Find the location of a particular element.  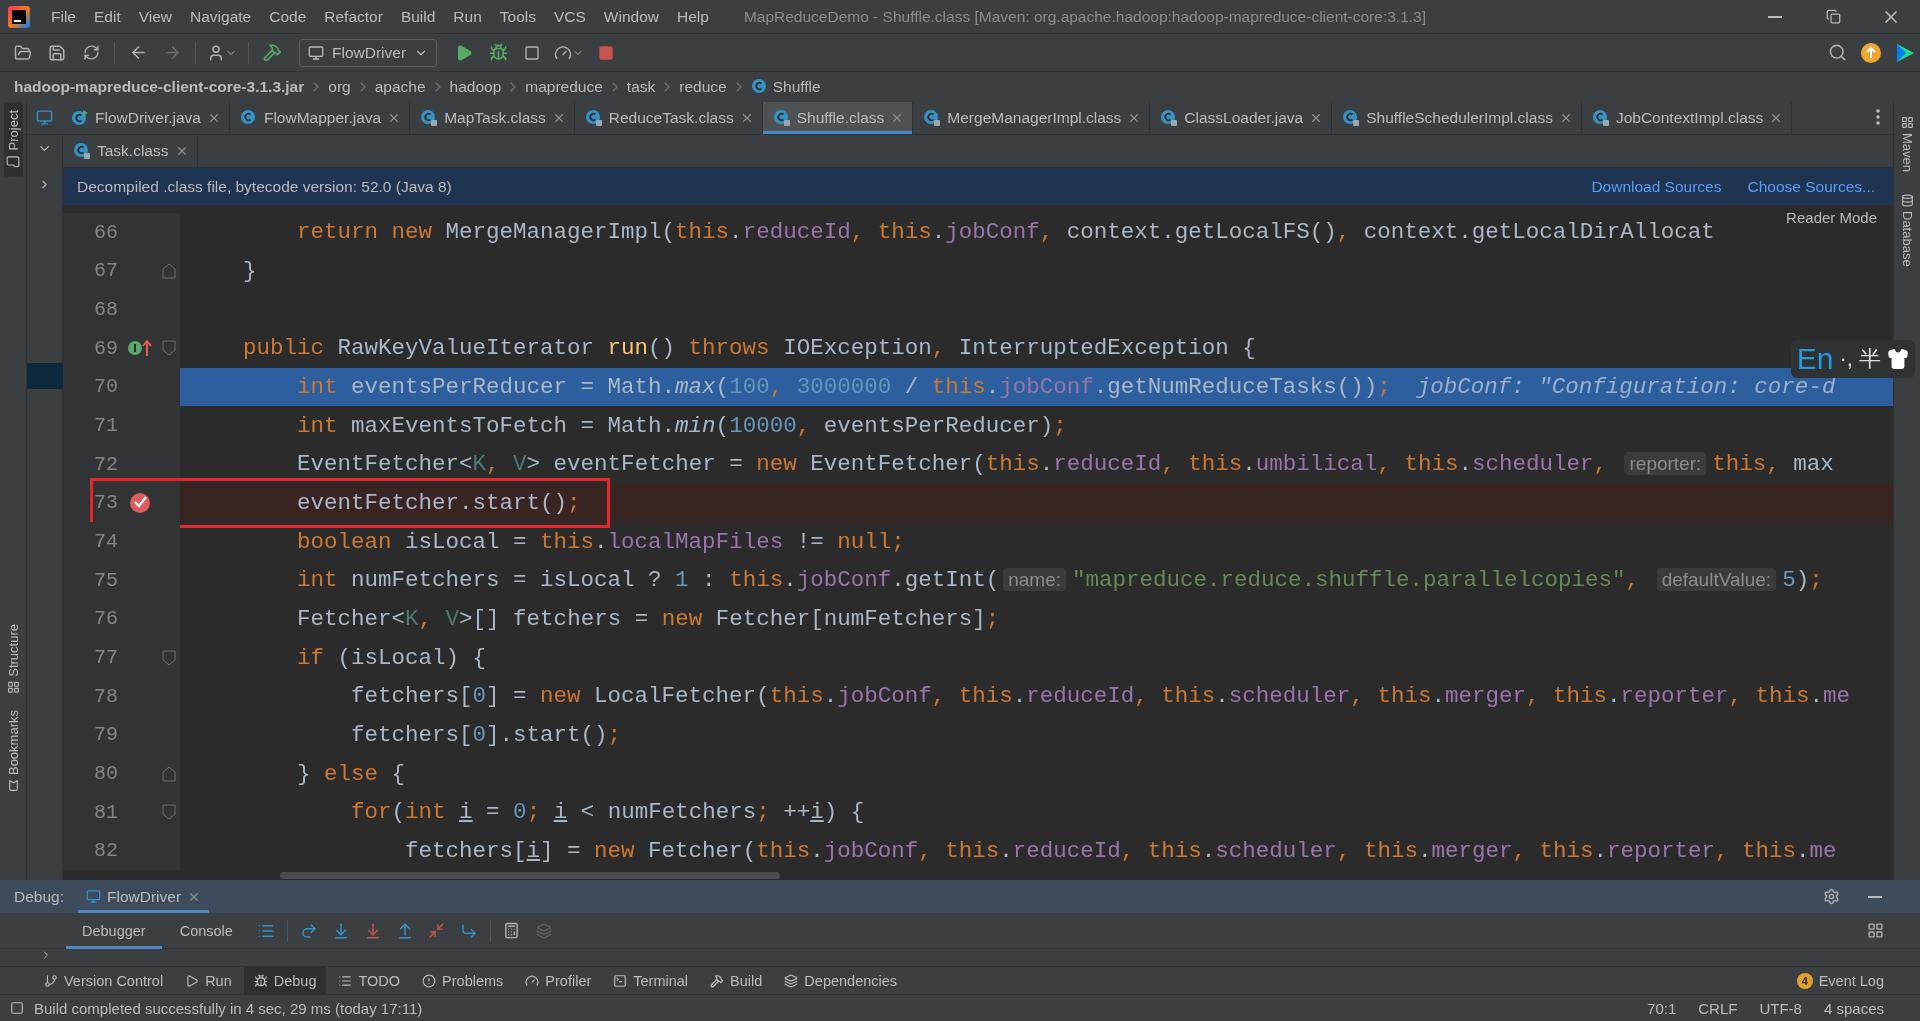

code-line: fetchers[0].start(); is located at coordinates (486, 734).